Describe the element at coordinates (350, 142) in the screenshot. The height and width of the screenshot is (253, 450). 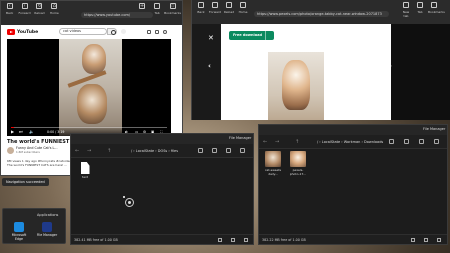
I see `breadcrumb-2: / › LocalState › Workman › Downloads` at that location.